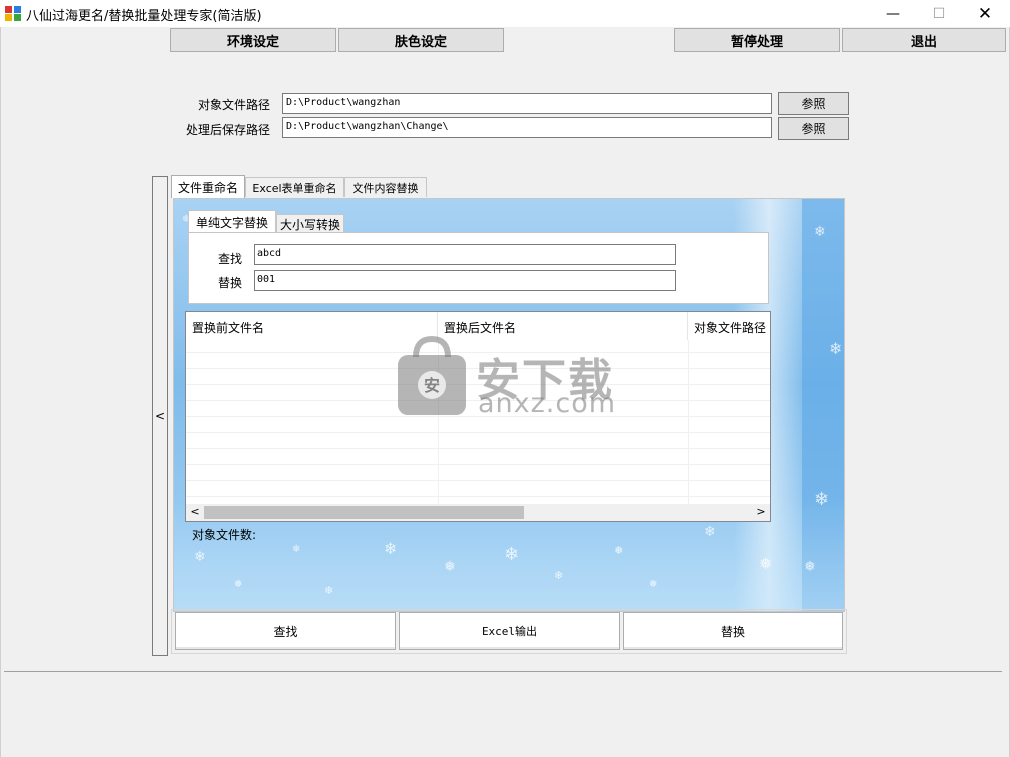 Image resolution: width=1010 pixels, height=757 pixels. What do you see at coordinates (232, 221) in the screenshot?
I see `tab-plain-text-replace: 单纯文字替换` at bounding box center [232, 221].